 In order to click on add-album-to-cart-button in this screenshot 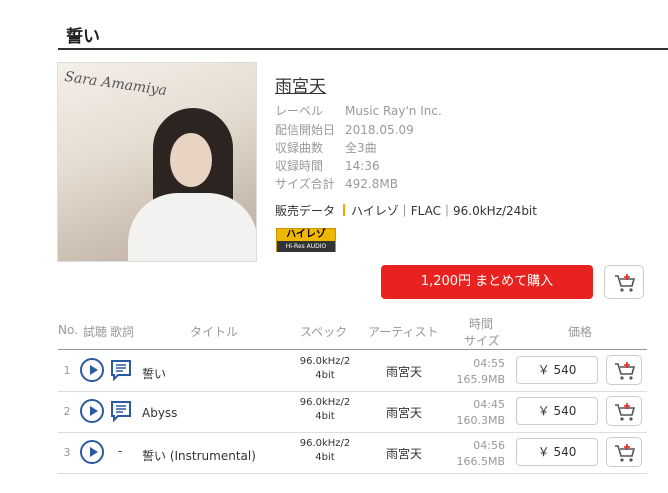, I will do `click(624, 282)`.